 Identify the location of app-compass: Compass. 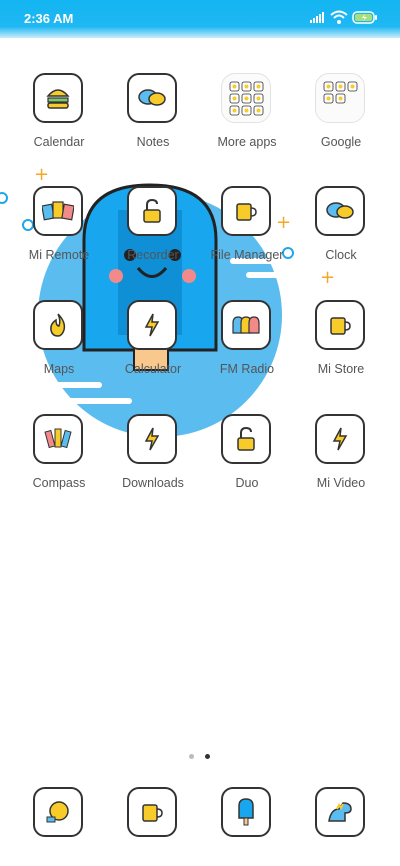
(59, 469).